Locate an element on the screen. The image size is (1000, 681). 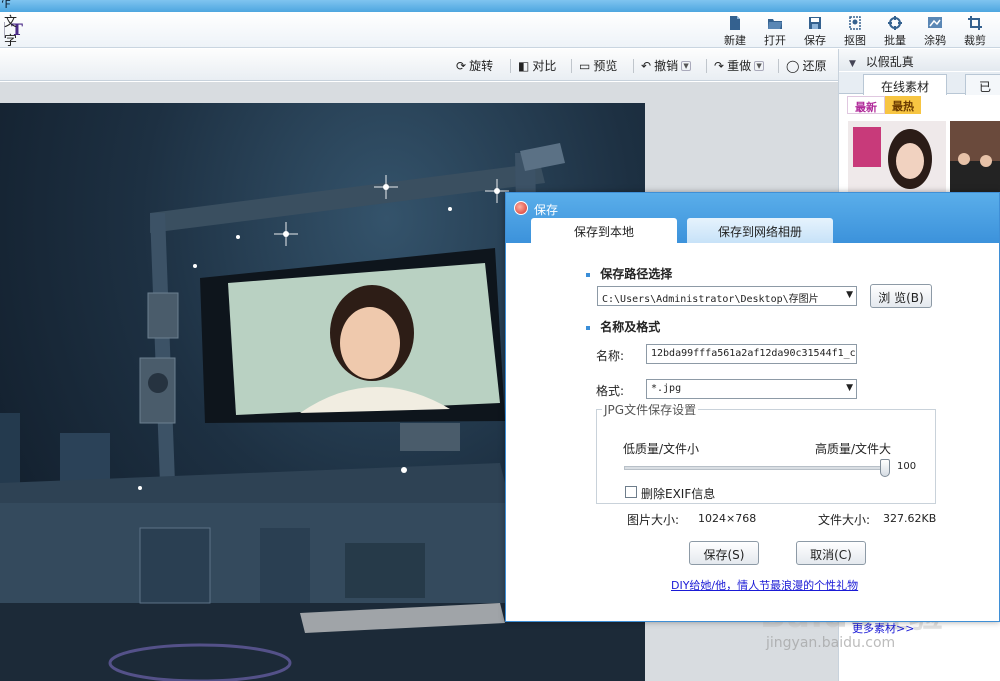
window-title: ‘F is located at coordinates (6, 5).